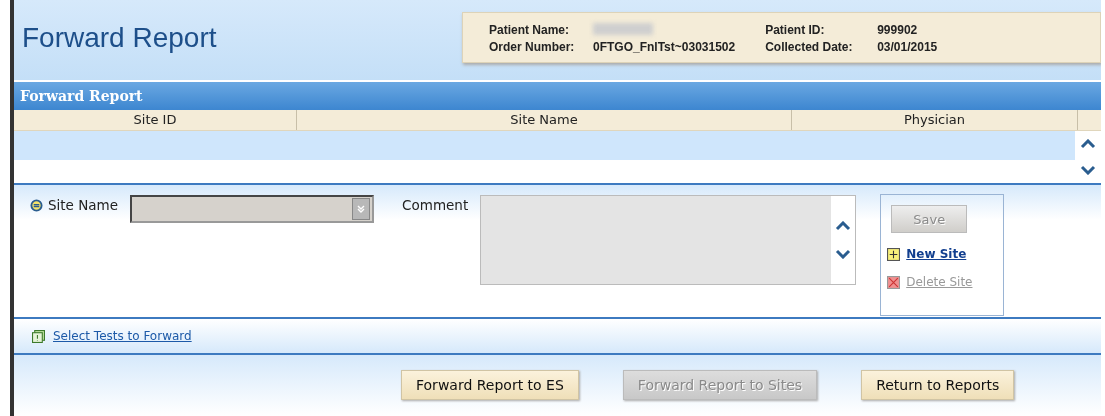 The height and width of the screenshot is (416, 1105). I want to click on column-header: Site Name, so click(544, 120).